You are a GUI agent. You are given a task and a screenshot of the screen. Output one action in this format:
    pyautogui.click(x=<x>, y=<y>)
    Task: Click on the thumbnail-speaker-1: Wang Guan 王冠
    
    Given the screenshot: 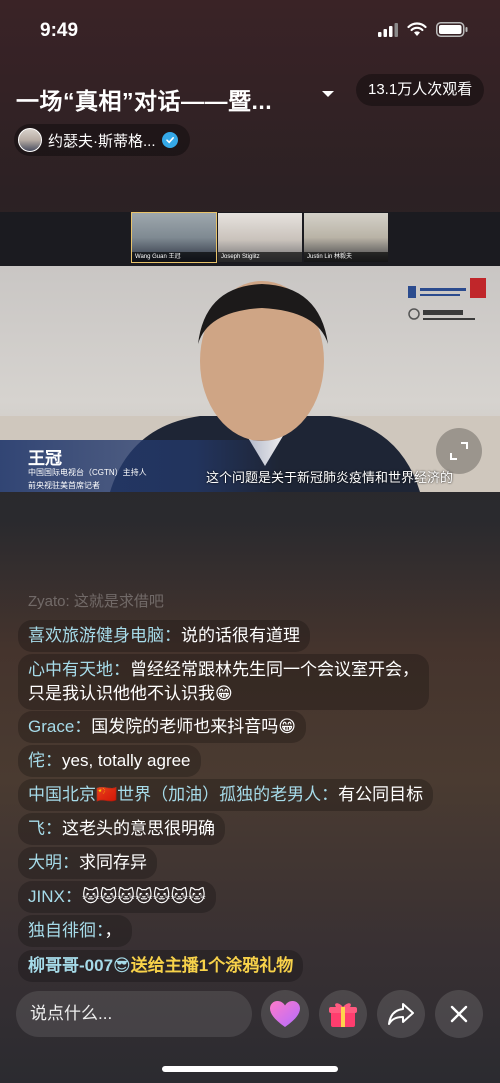 What is the action you would take?
    pyautogui.click(x=174, y=237)
    